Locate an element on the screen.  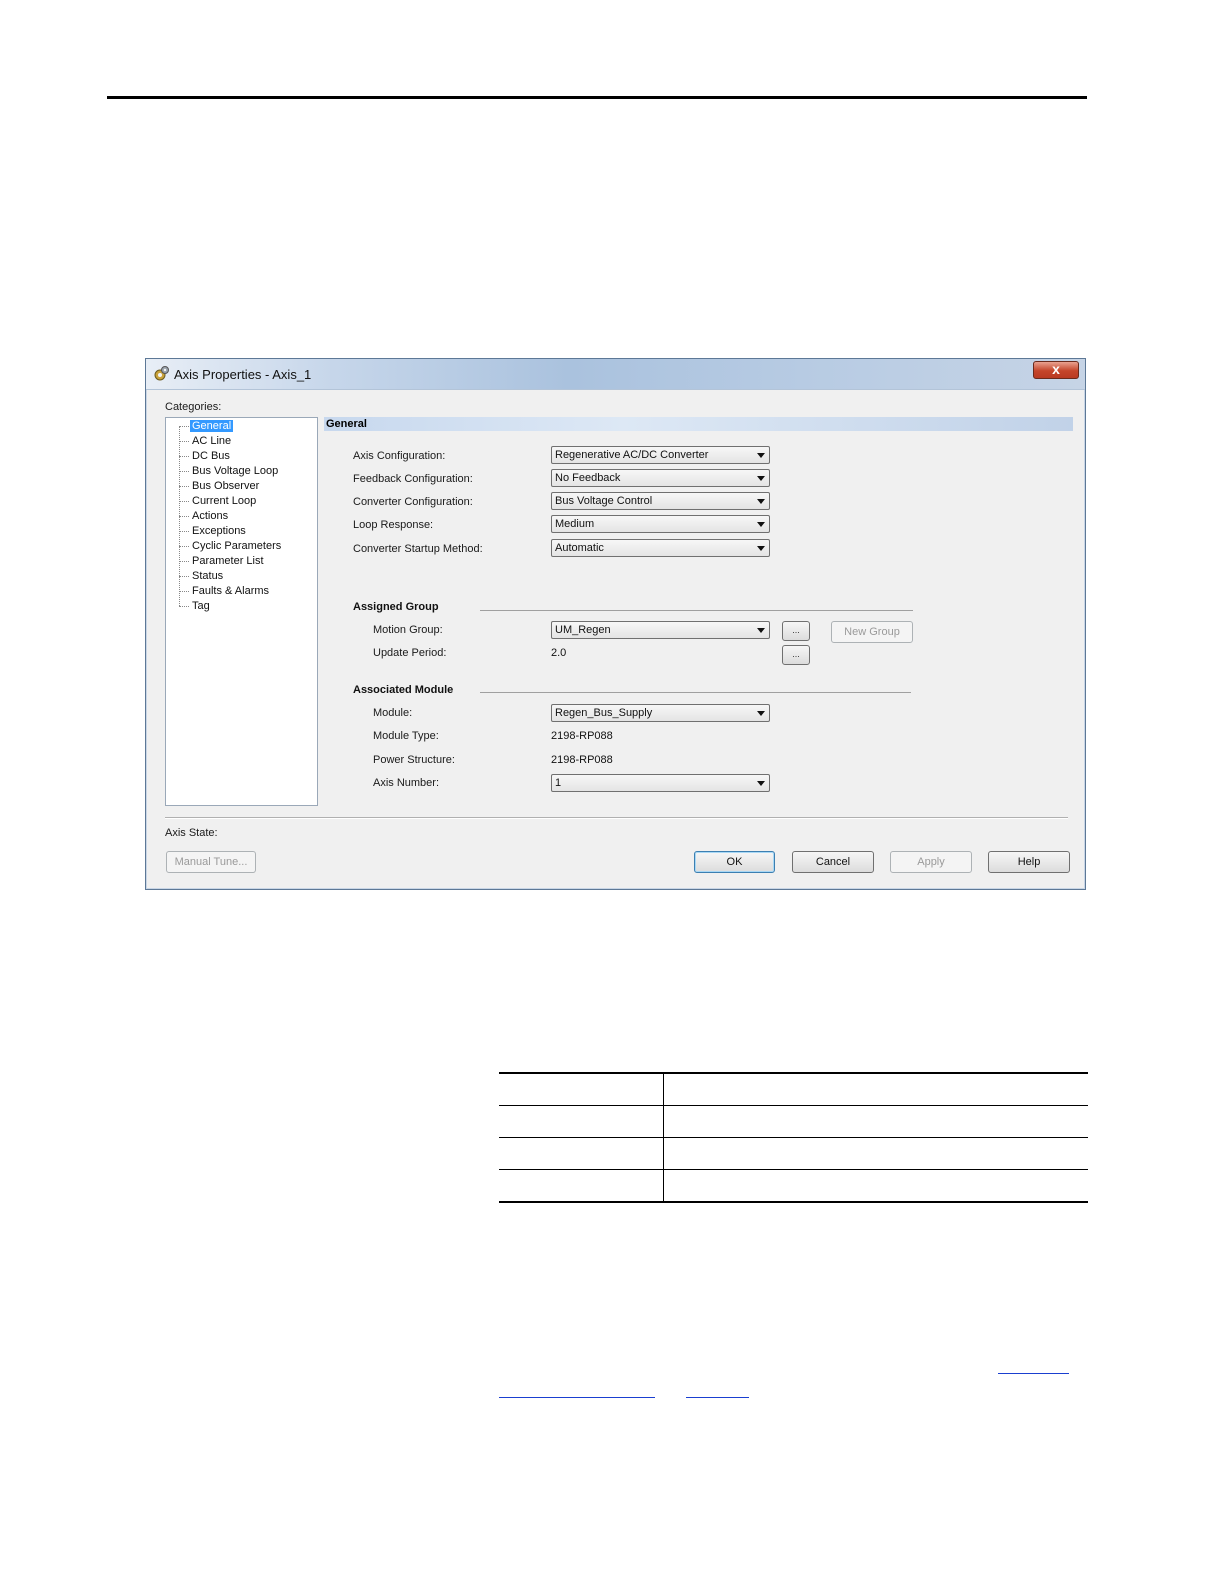
converter-configuration-select: Bus Voltage Control is located at coordinates (660, 501).